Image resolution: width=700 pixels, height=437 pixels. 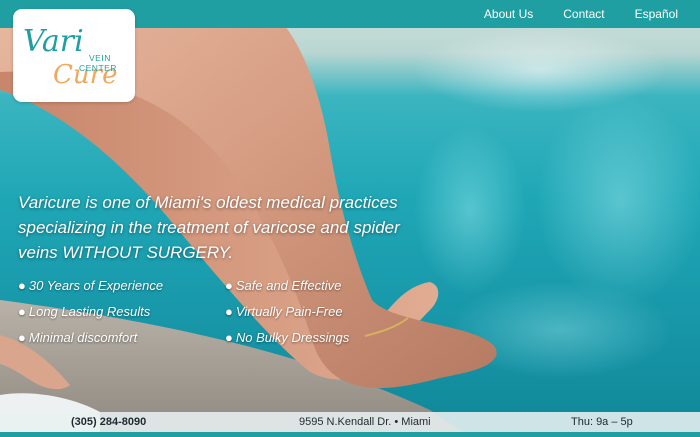 I want to click on logo-text-center: CENTER, so click(x=98, y=68).